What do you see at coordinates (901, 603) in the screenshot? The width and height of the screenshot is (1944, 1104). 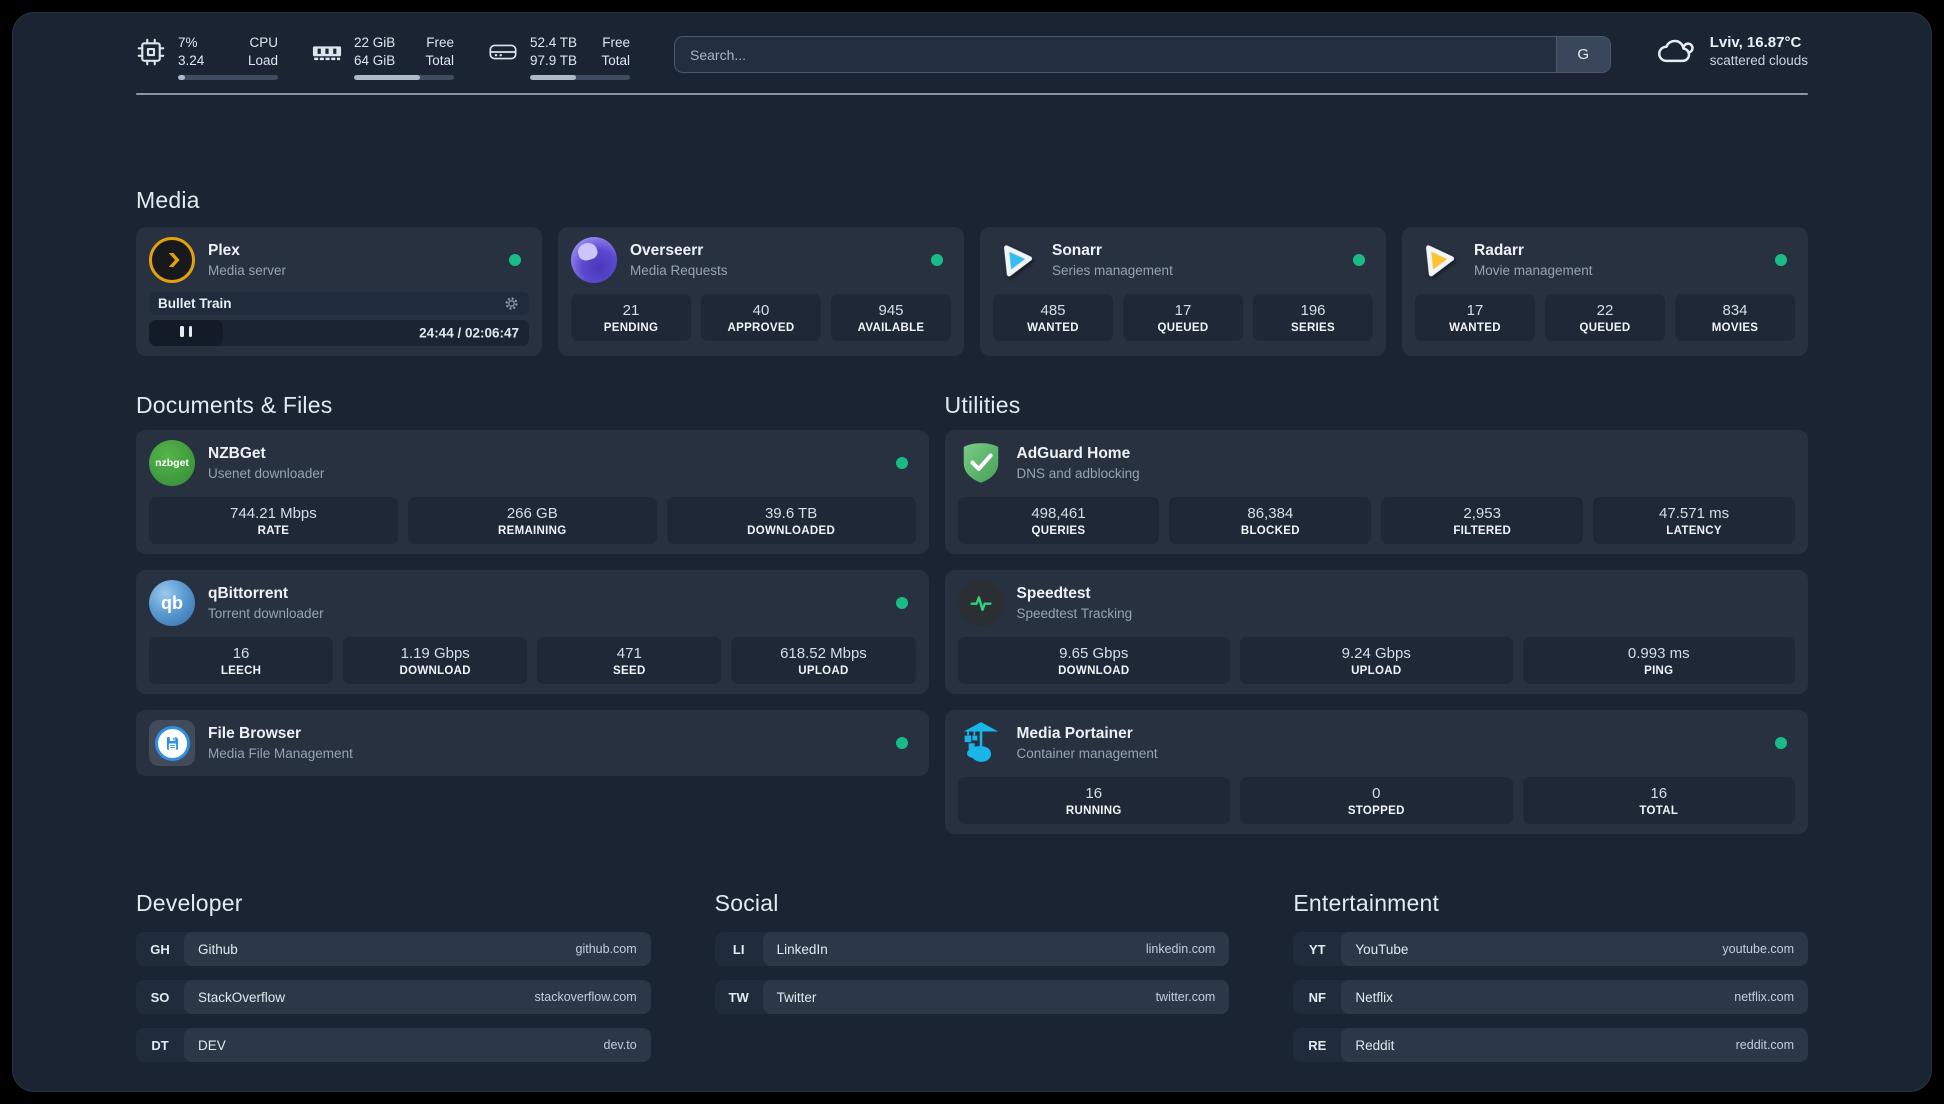 I see `qbittorrent-status-dot` at bounding box center [901, 603].